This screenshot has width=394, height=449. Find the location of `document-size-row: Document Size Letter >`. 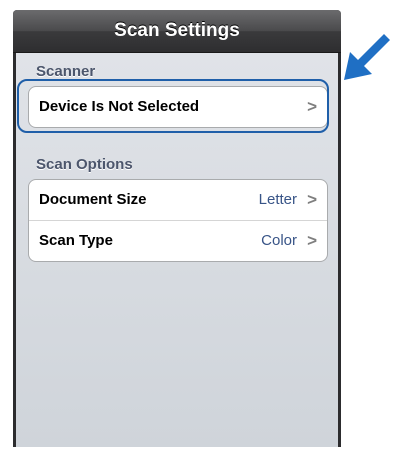

document-size-row: Document Size Letter > is located at coordinates (178, 200).